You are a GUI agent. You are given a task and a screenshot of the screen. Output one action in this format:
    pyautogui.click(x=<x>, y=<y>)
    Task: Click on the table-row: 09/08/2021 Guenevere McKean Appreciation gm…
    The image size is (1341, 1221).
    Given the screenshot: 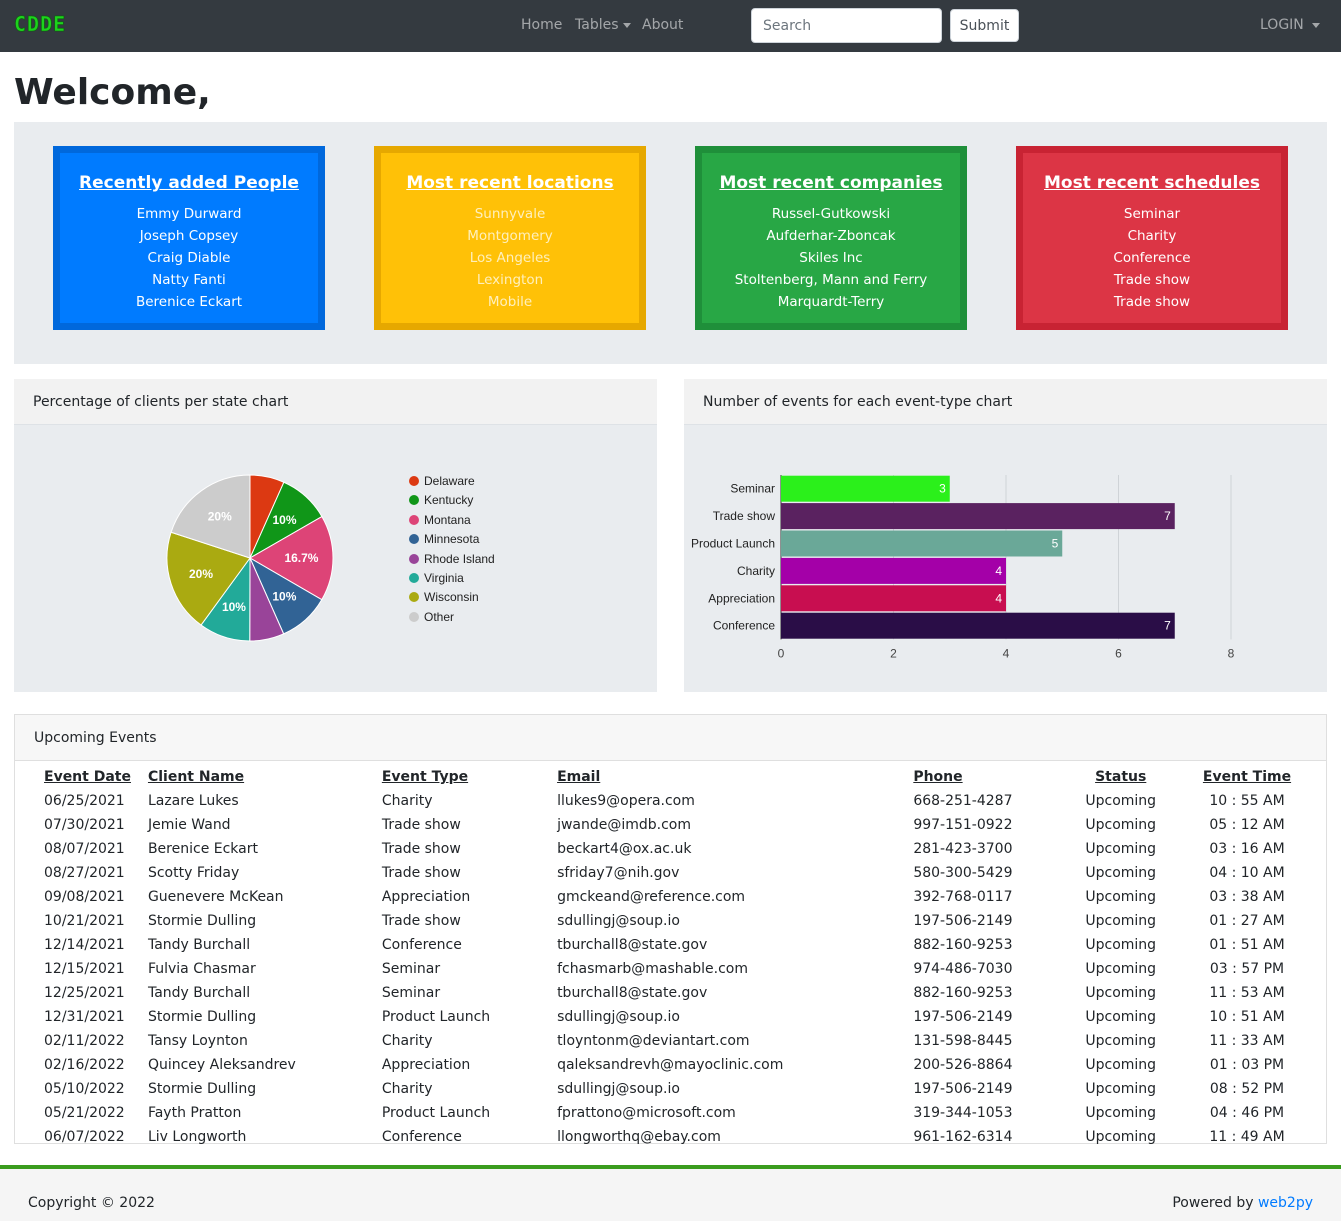 What is the action you would take?
    pyautogui.click(x=678, y=897)
    